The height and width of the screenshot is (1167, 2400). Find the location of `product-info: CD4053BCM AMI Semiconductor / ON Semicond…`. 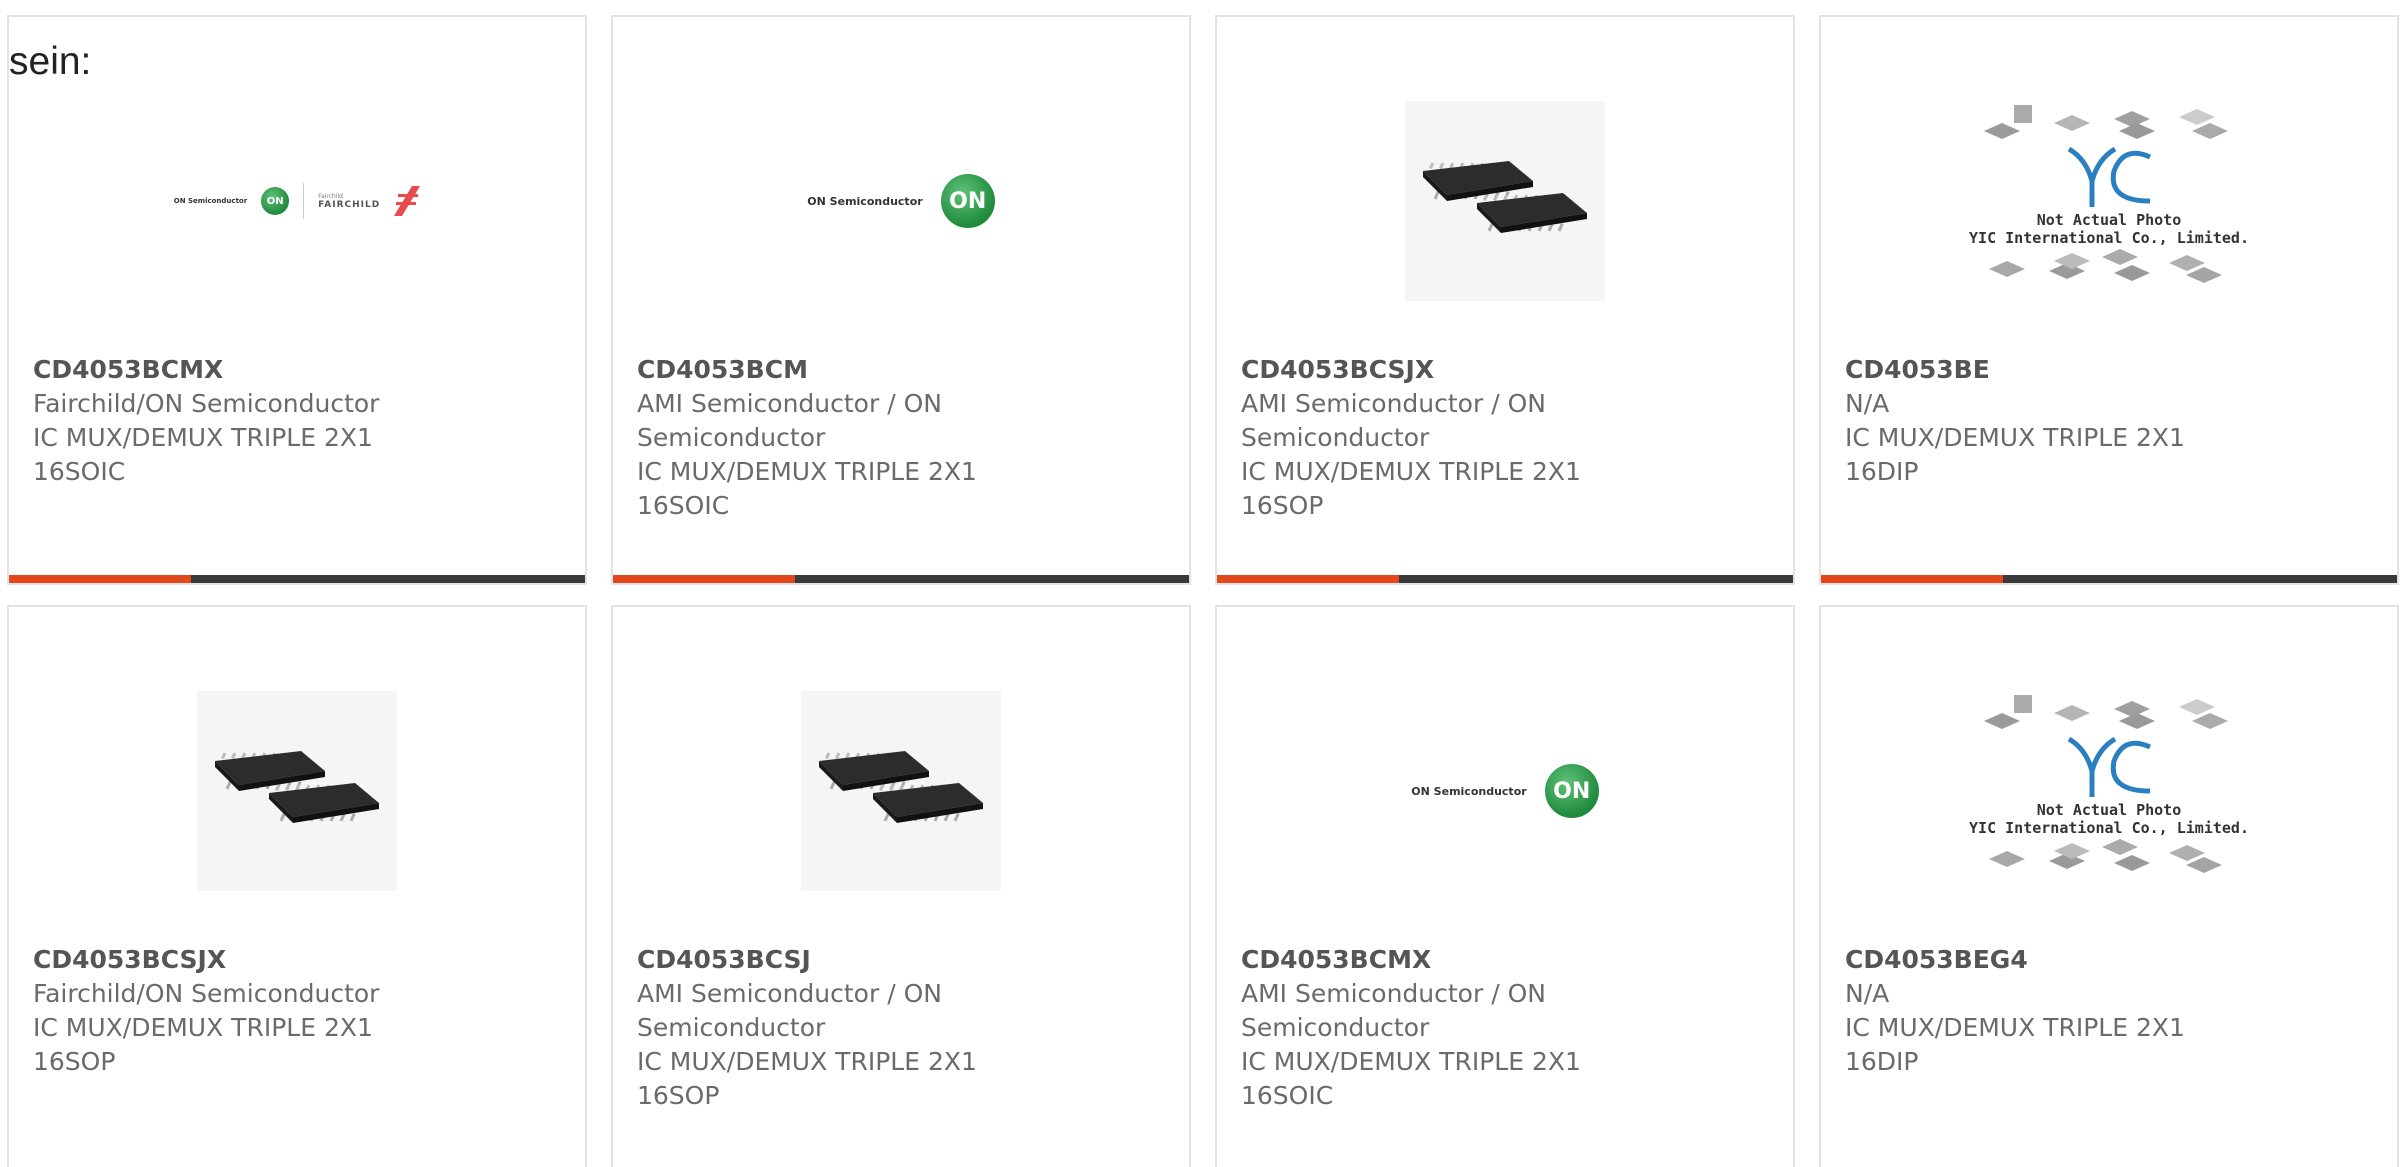

product-info: CD4053BCM AMI Semiconductor / ON Semicond… is located at coordinates (817, 438).